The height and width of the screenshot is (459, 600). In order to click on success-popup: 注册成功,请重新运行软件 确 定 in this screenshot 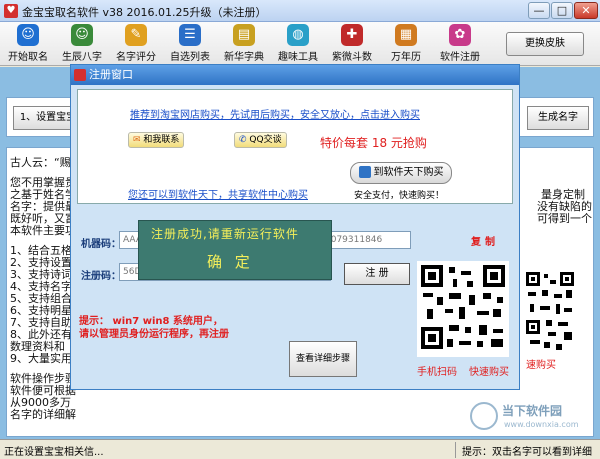, I will do `click(235, 250)`.